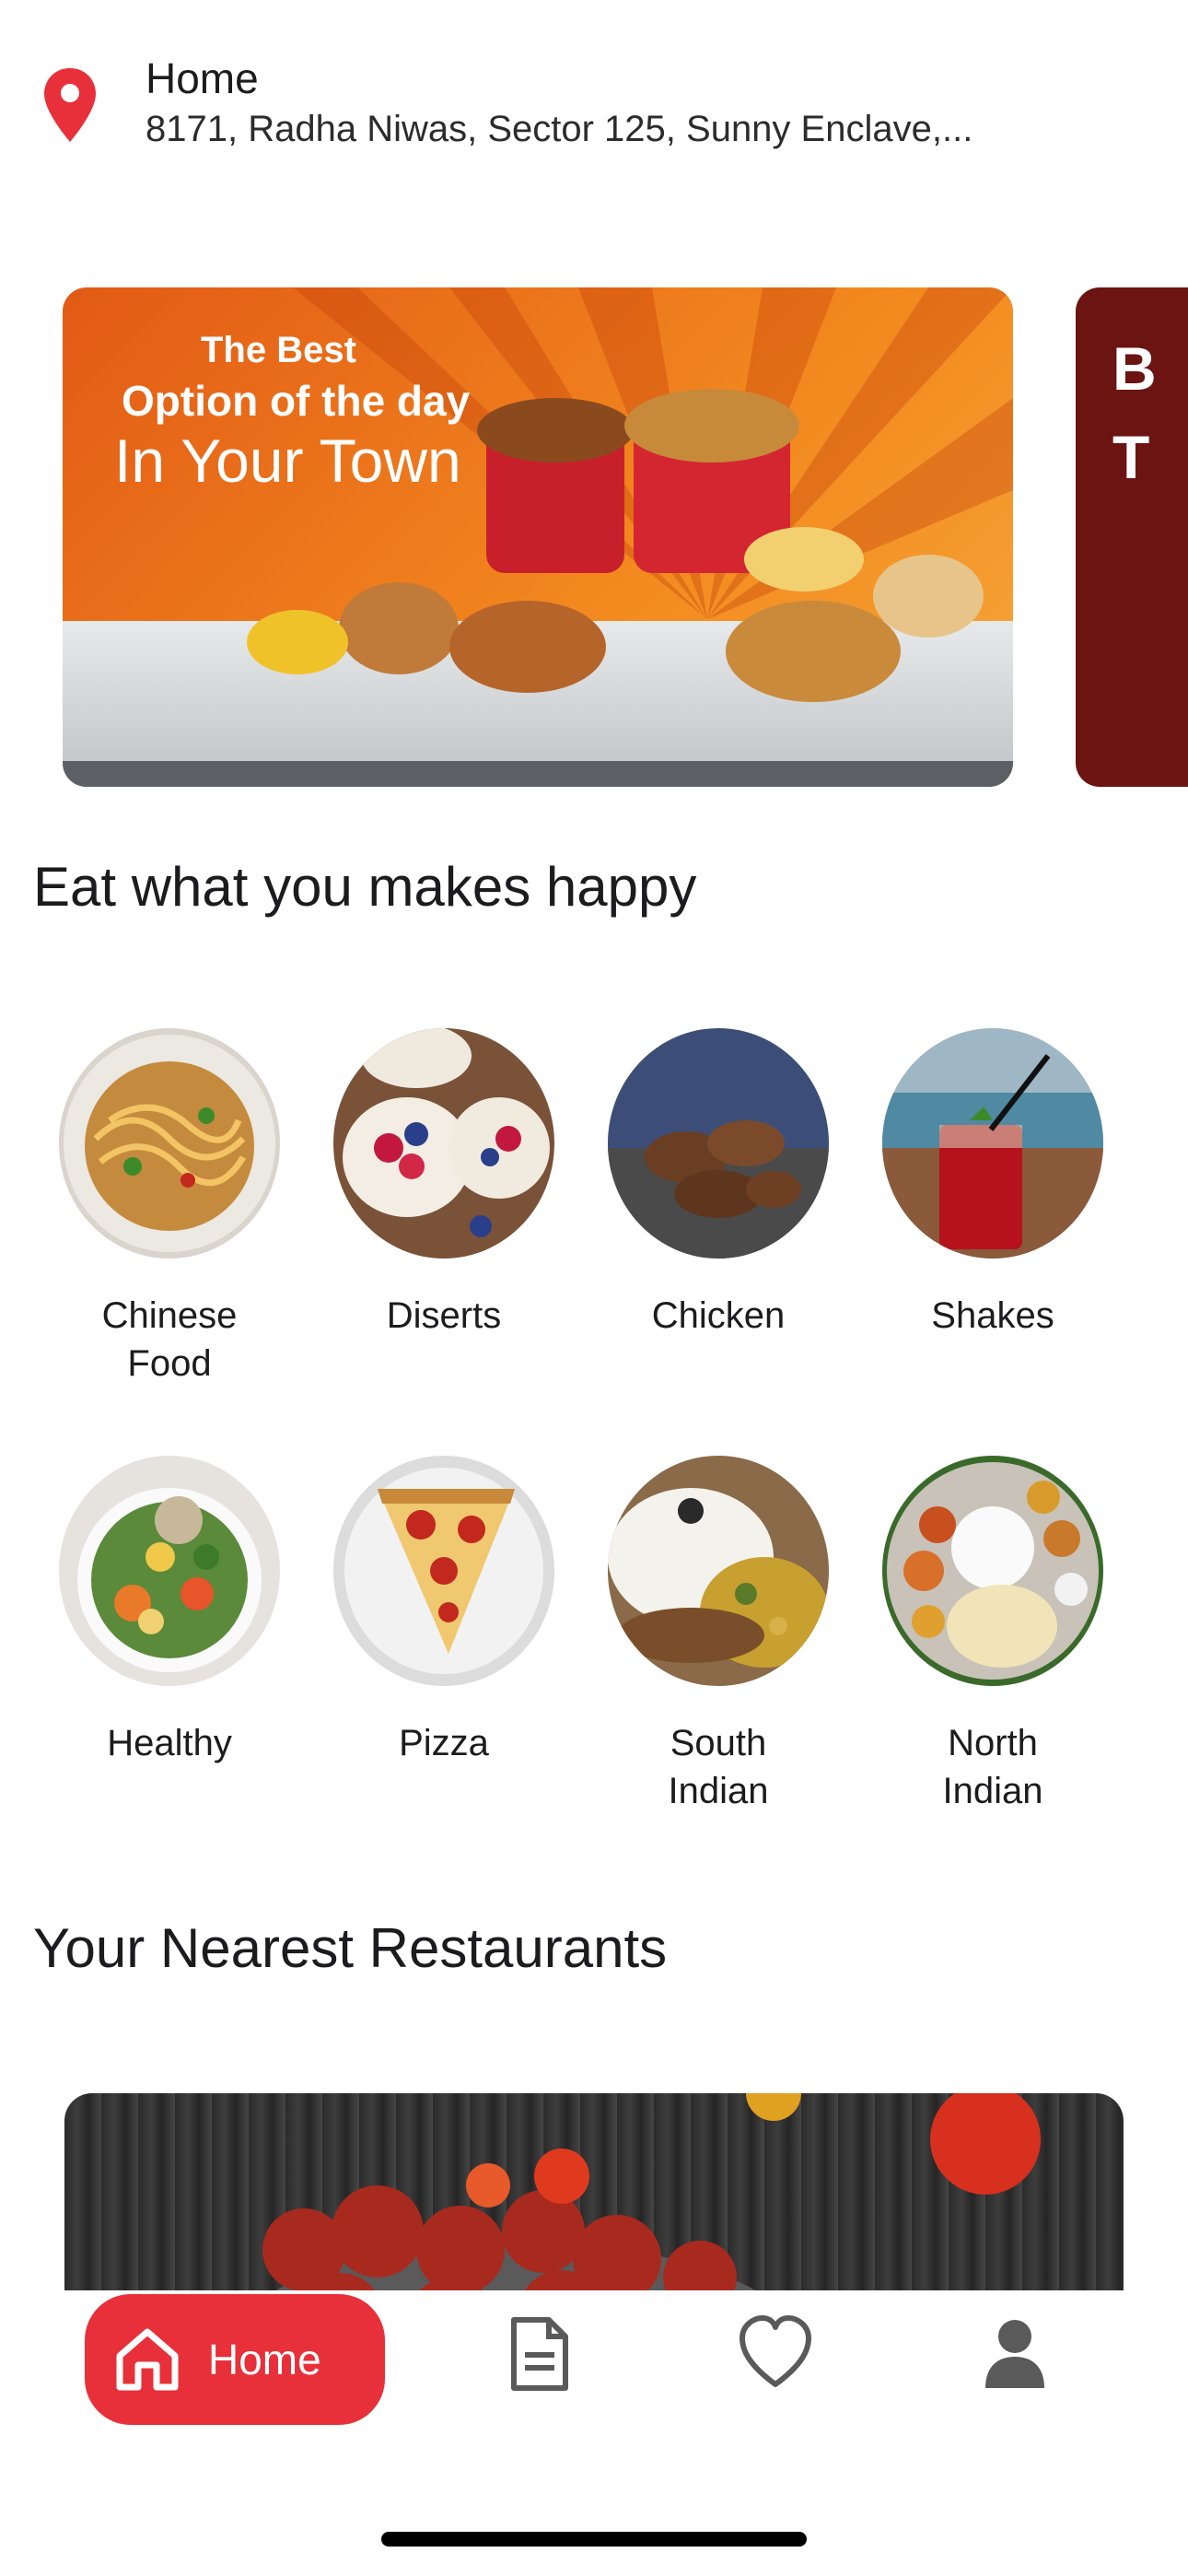 Image resolution: width=1188 pixels, height=2576 pixels. I want to click on drink-glass-icon, so click(992, 1143).